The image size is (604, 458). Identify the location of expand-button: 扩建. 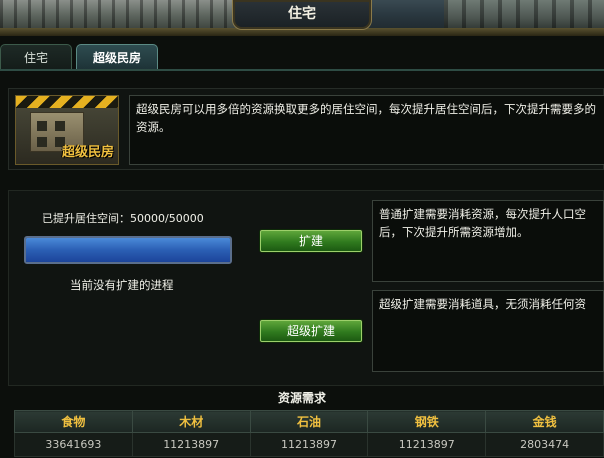
(311, 241).